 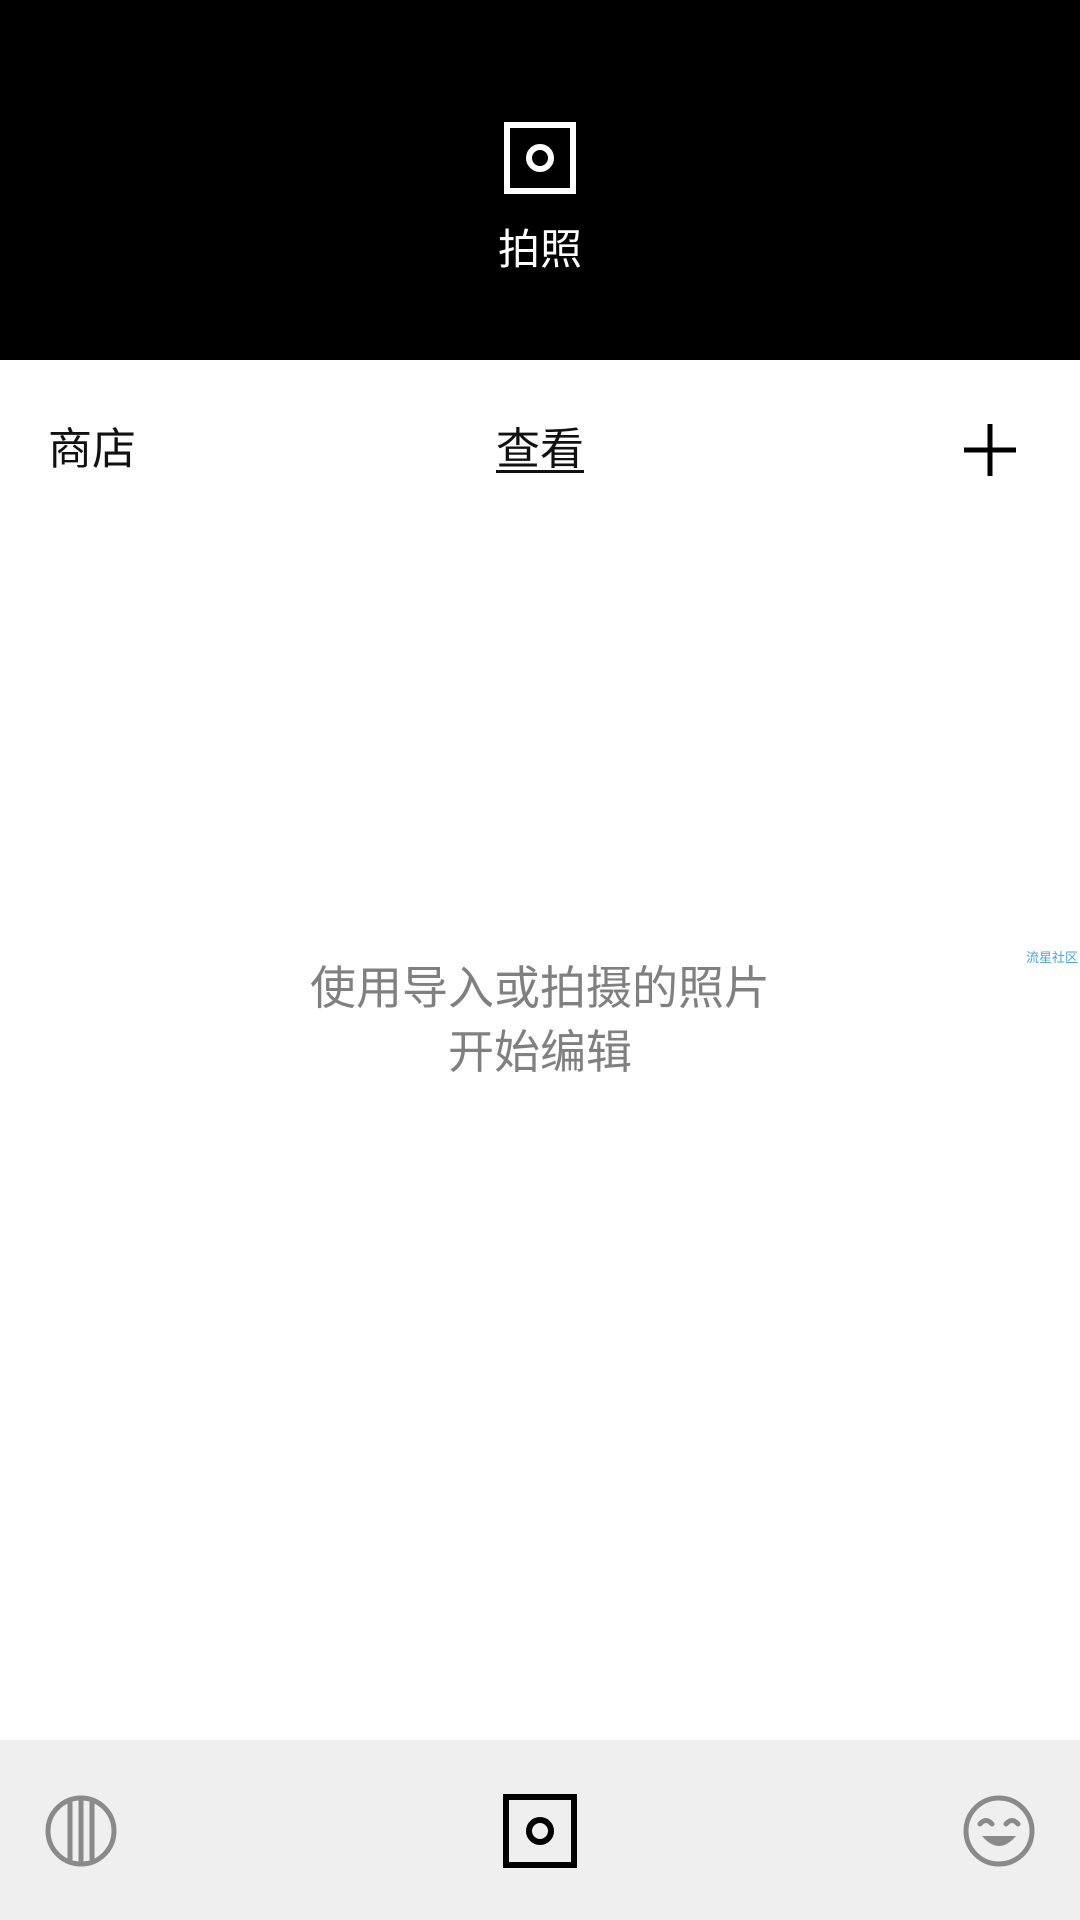 What do you see at coordinates (540, 988) in the screenshot?
I see `empty-state-line-1: 使用导入或拍摄的照片` at bounding box center [540, 988].